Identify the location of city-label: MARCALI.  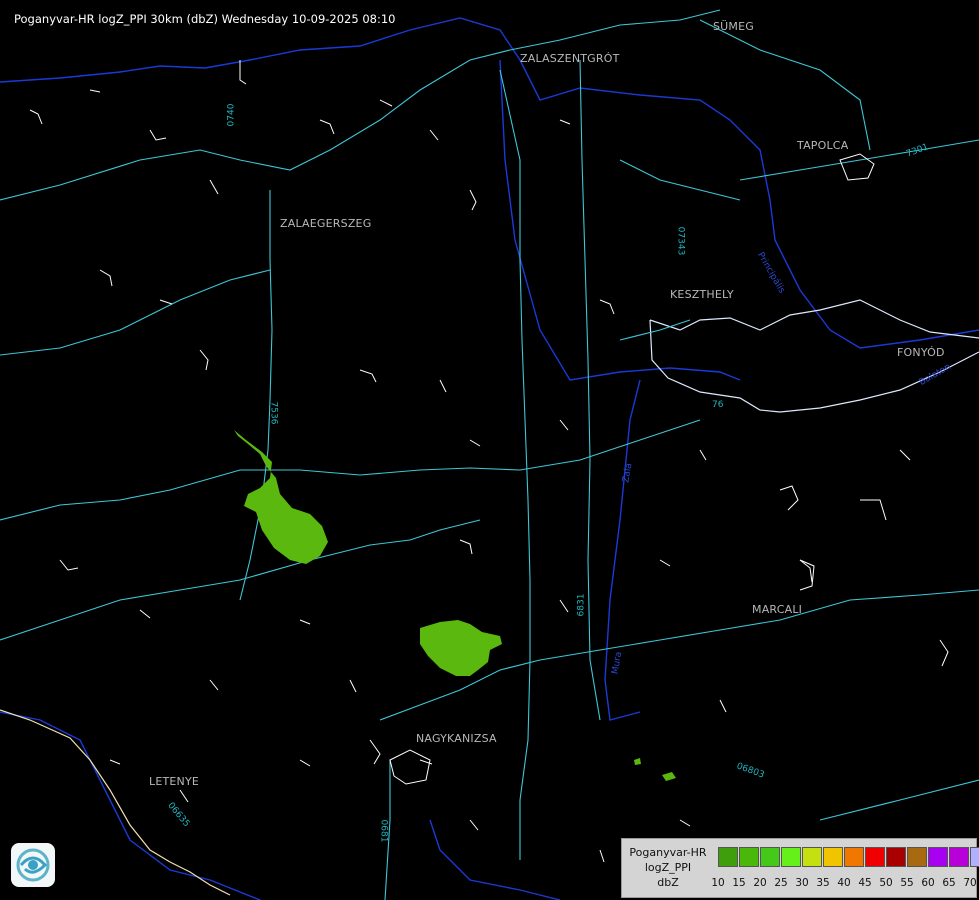
(777, 609).